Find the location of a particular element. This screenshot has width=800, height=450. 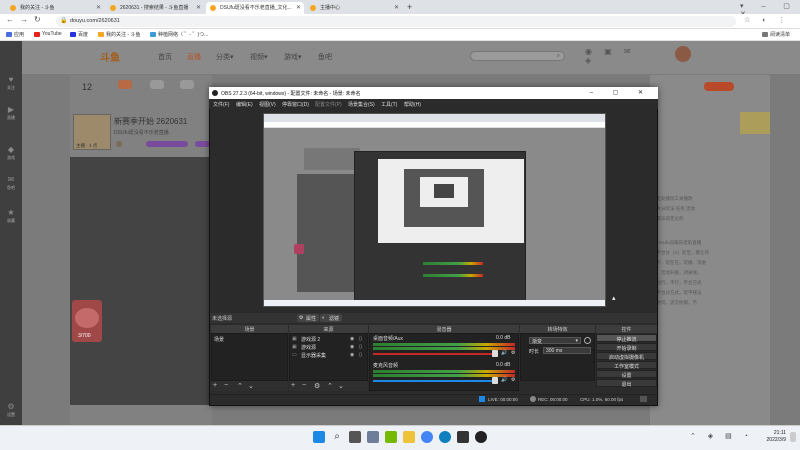

bookmark-apps: 应用 is located at coordinates (15, 34).